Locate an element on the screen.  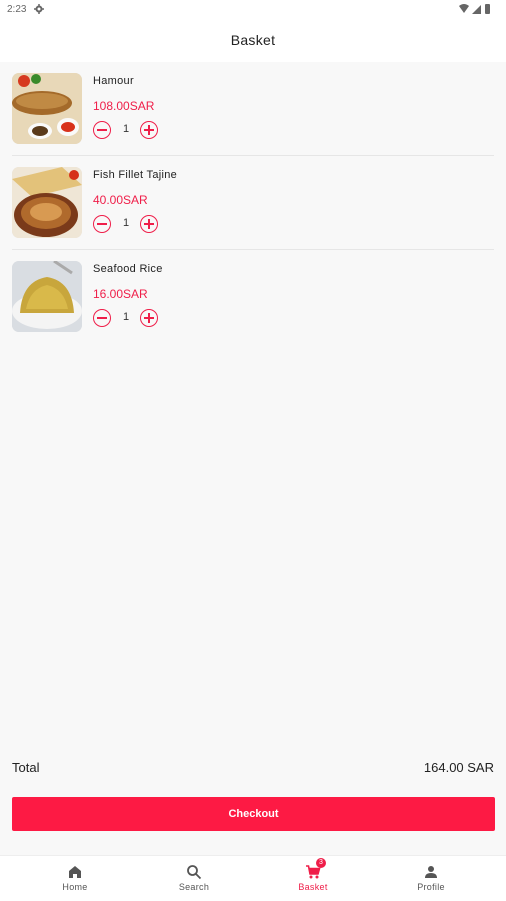
signal-icon is located at coordinates (476, 9).